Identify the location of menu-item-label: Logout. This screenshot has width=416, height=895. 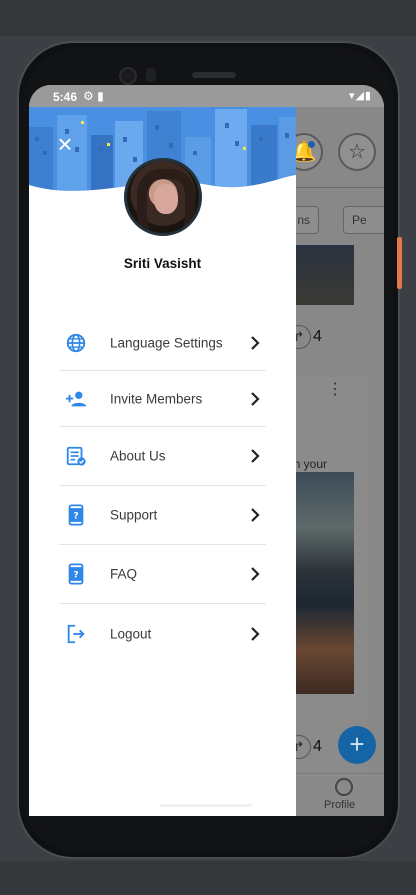
(131, 633).